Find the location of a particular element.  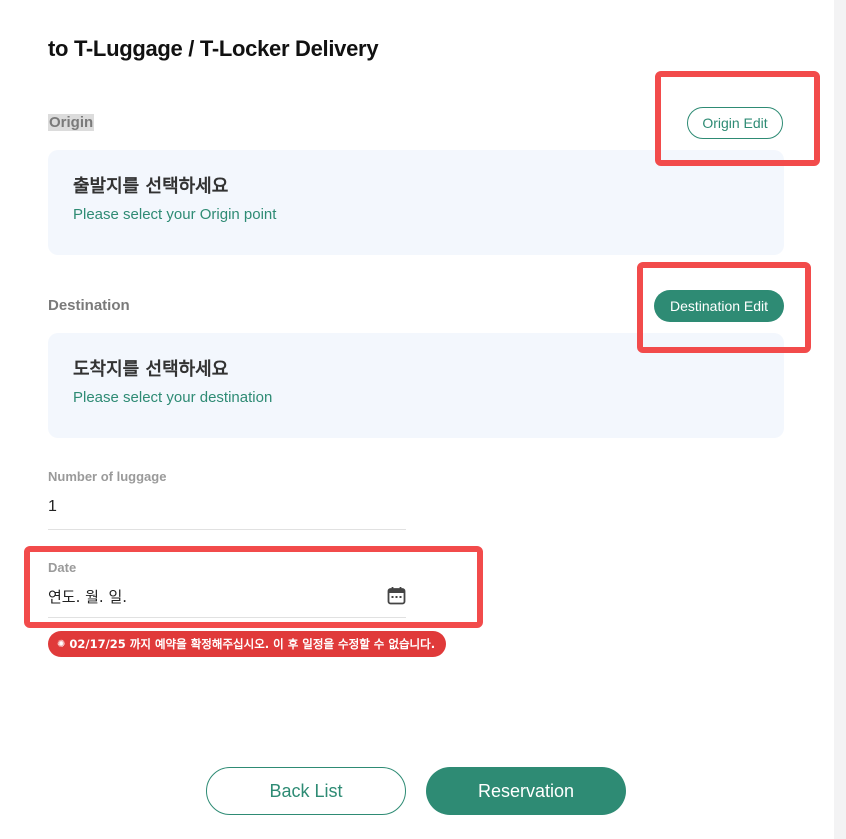

destination-card-subtitle: Please select your destination is located at coordinates (173, 397).